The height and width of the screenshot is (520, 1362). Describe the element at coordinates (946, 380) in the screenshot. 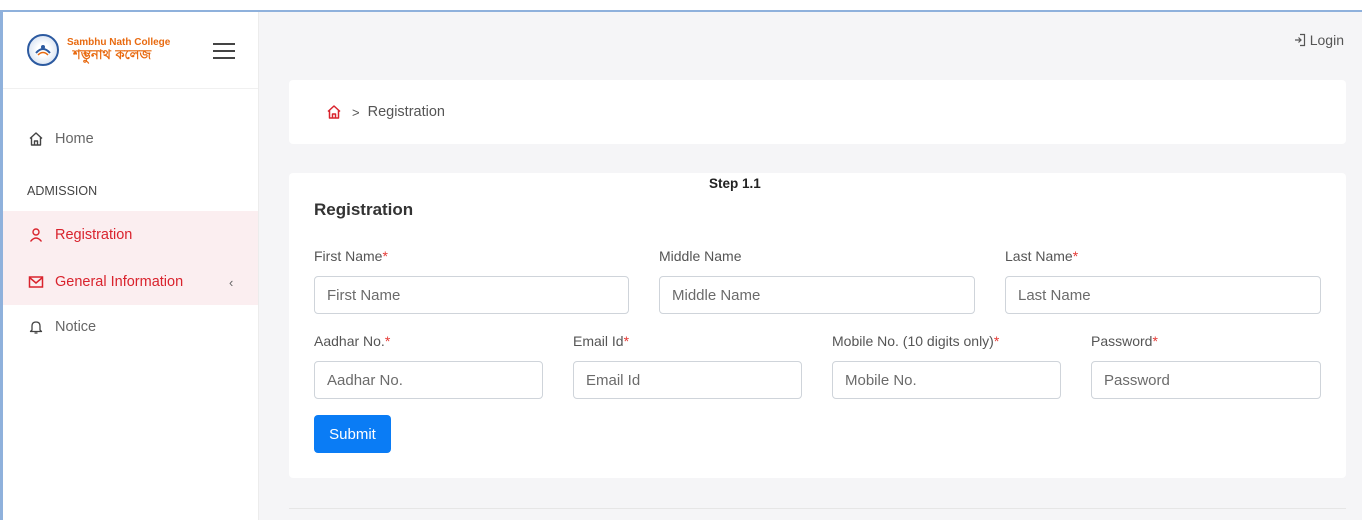

I see `mobile-input` at that location.